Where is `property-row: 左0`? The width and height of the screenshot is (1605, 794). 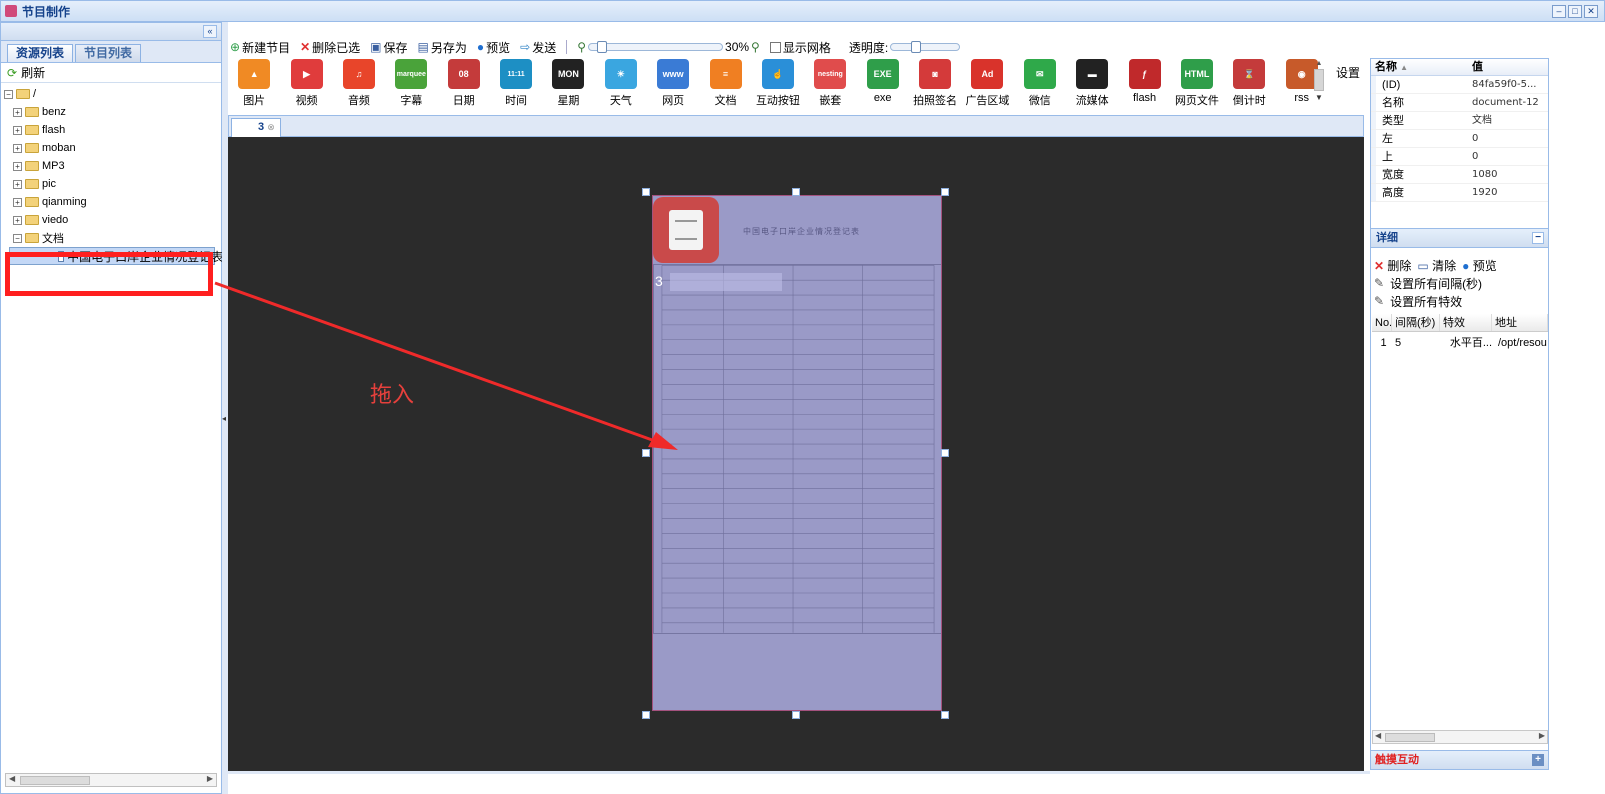
property-row: 左0 is located at coordinates (1459, 139).